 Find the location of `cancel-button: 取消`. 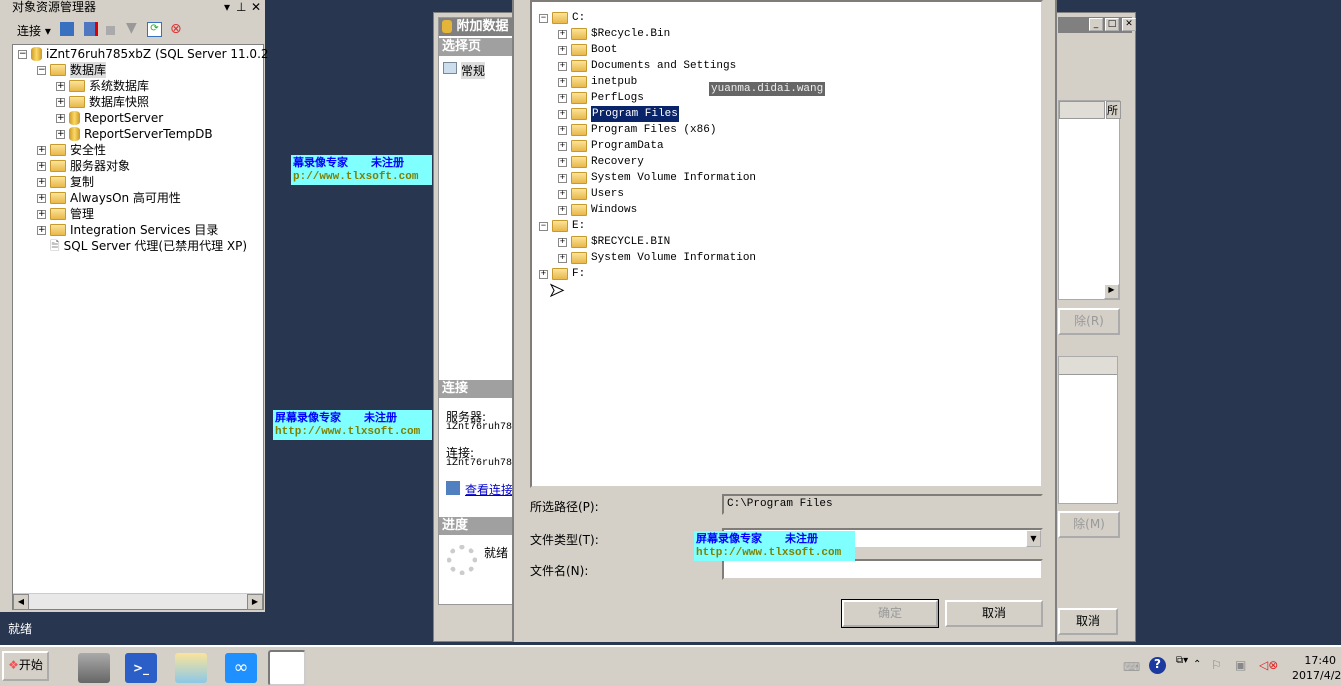

cancel-button: 取消 is located at coordinates (994, 613).